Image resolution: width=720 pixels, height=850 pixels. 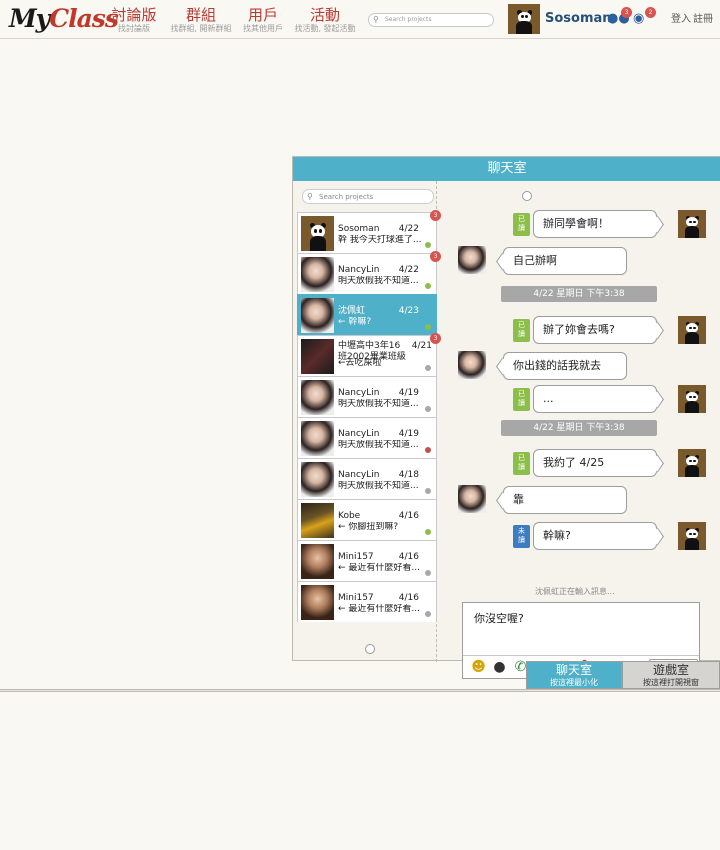 What do you see at coordinates (595, 330) in the screenshot?
I see `sent-message: 辦了妳會去嗎?` at bounding box center [595, 330].